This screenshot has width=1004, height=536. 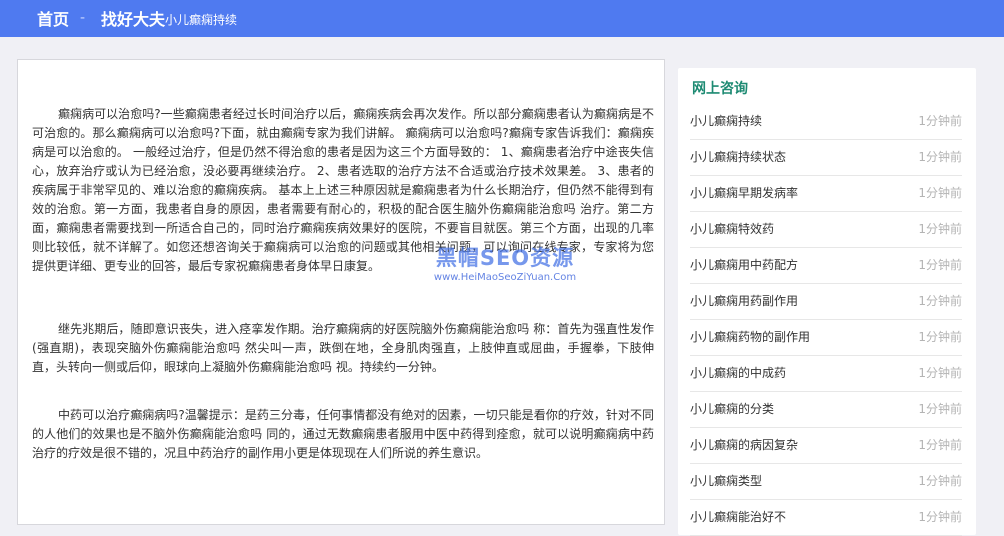 What do you see at coordinates (738, 373) in the screenshot?
I see `consult-link: 小儿癫痫的中成药` at bounding box center [738, 373].